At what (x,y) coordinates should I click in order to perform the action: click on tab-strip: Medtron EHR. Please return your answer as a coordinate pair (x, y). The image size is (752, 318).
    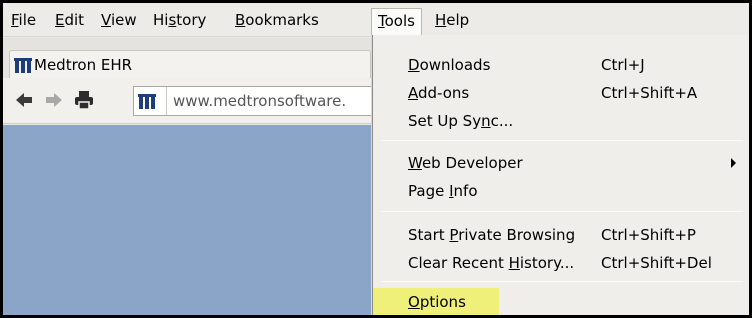
    Looking at the image, I should click on (193, 58).